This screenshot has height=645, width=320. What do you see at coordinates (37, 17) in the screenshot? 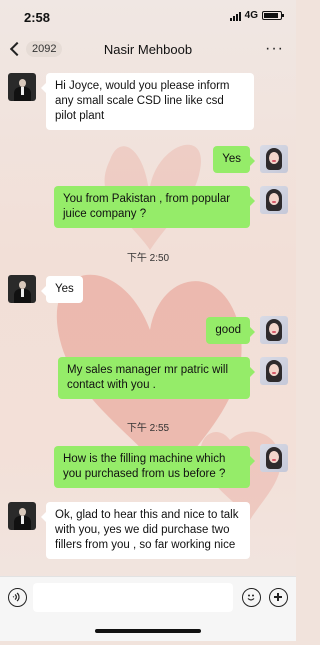
I see `status-time: 2:58` at bounding box center [37, 17].